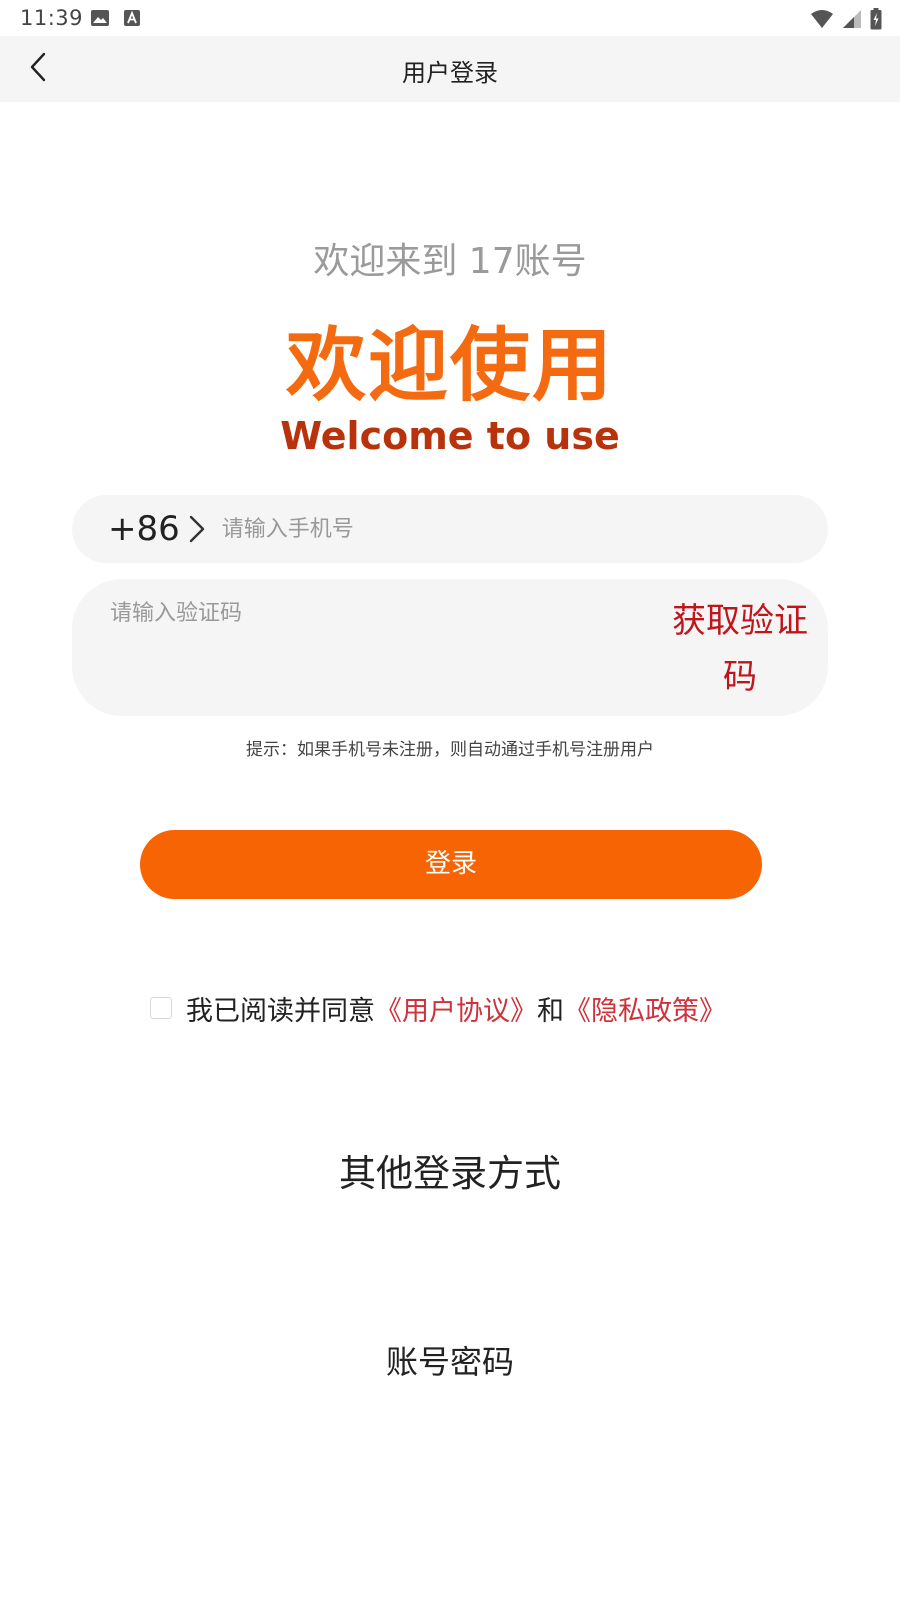 Image resolution: width=900 pixels, height=1600 pixels. Describe the element at coordinates (822, 21) in the screenshot. I see `wifi-icon` at that location.